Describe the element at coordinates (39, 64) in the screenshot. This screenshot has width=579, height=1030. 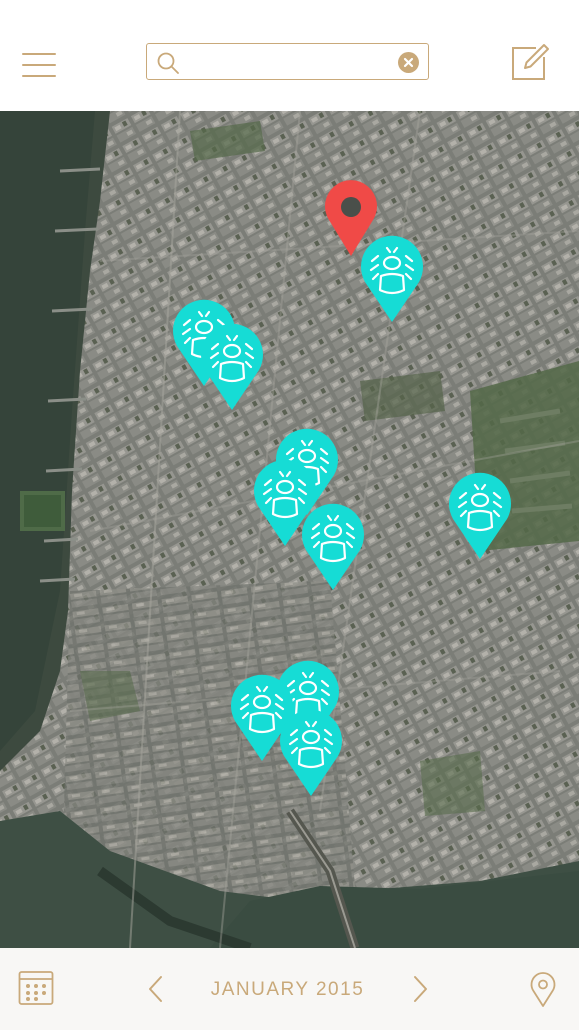
I see `hamburger-menu-icon` at that location.